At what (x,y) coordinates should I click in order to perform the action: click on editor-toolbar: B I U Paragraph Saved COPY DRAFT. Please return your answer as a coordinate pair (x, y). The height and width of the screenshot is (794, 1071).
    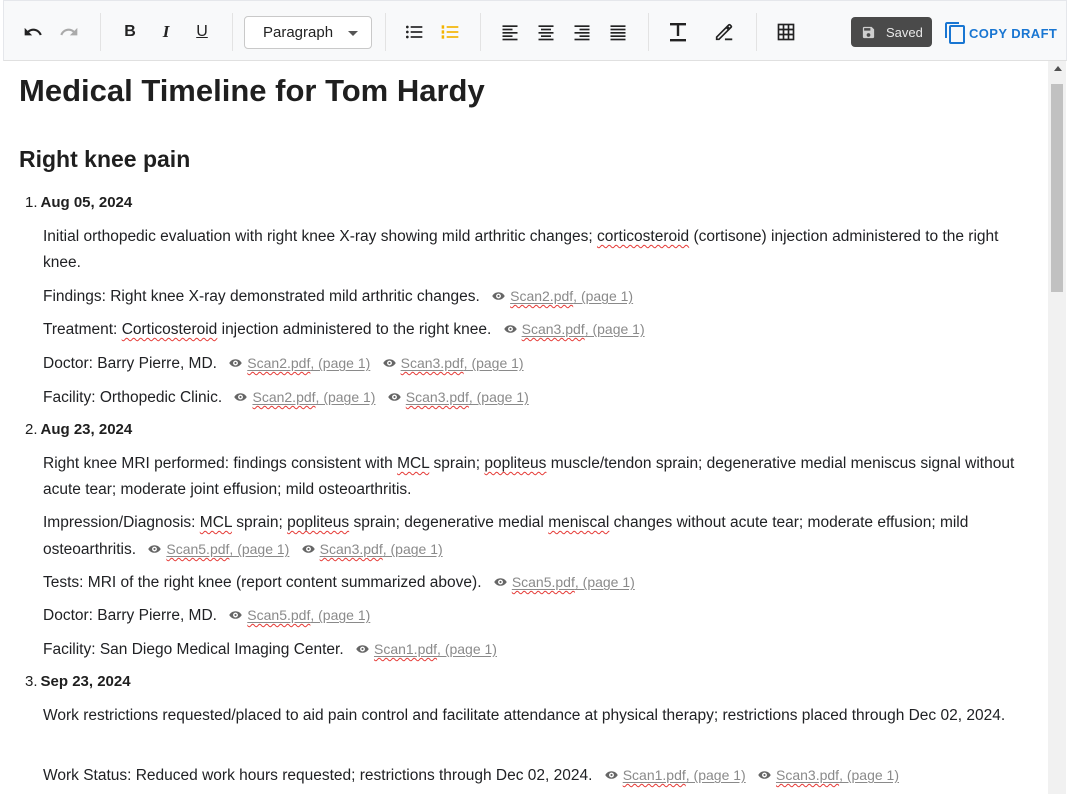
    Looking at the image, I should click on (535, 30).